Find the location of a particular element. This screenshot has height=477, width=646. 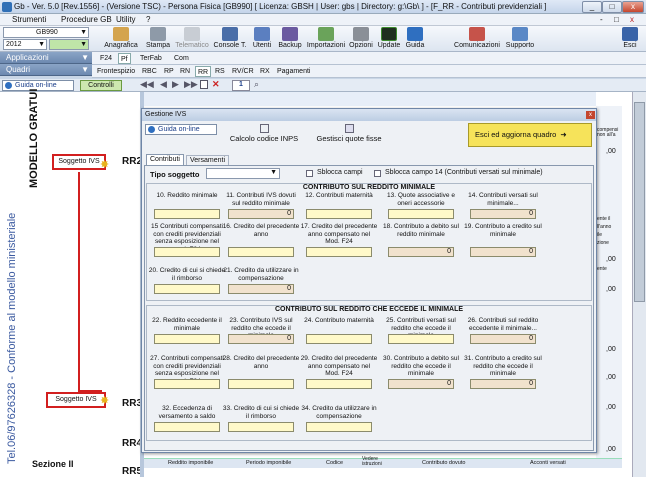

tab-rx: RX is located at coordinates (265, 71).